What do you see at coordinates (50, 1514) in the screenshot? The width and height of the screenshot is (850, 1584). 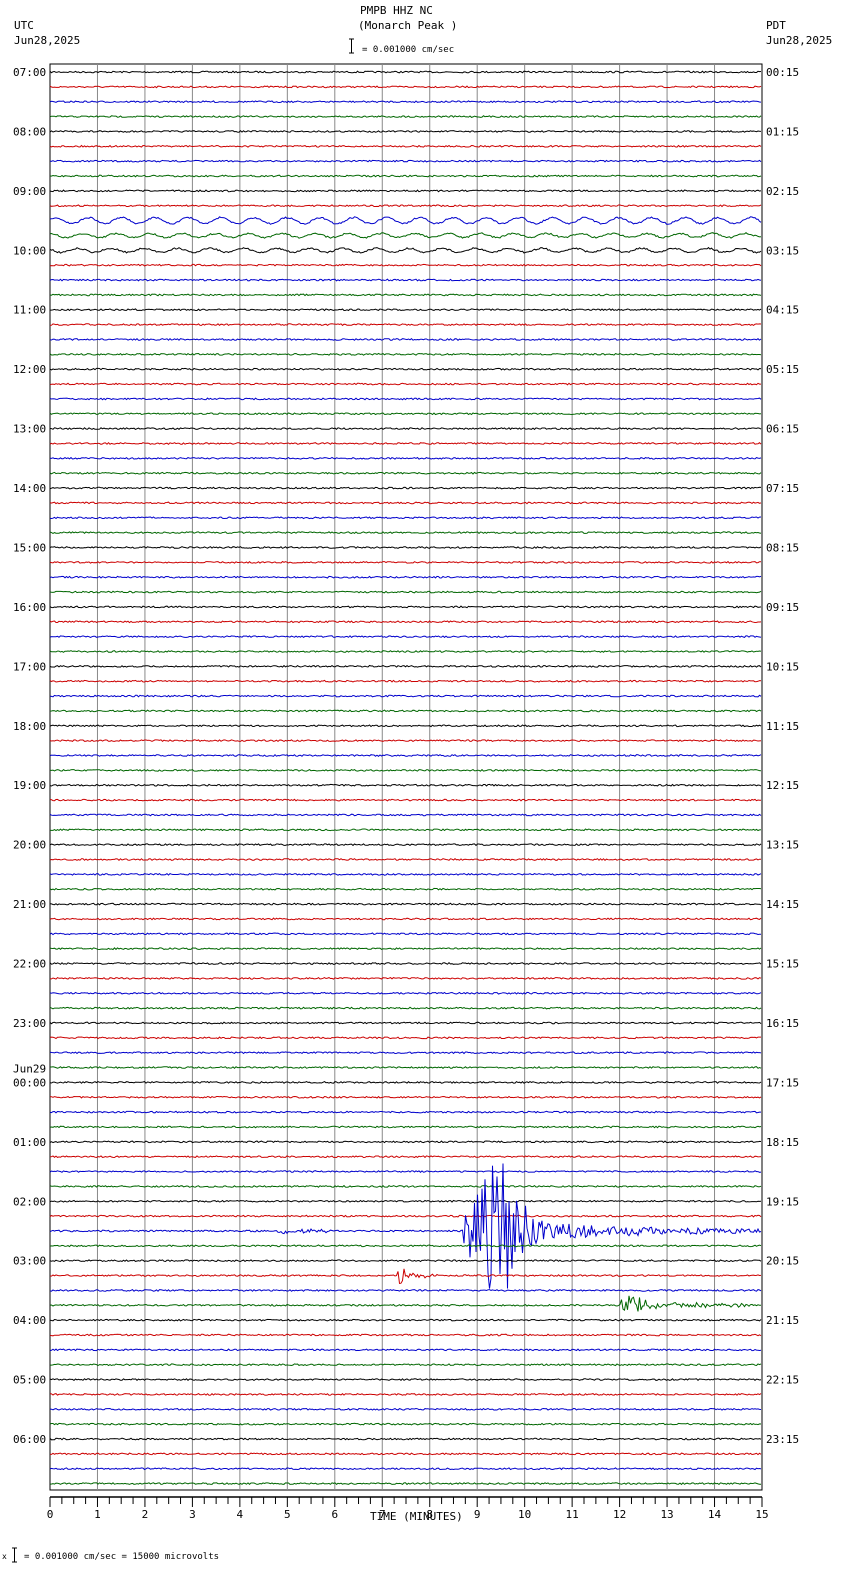 I see `x-tick-label: 0` at bounding box center [50, 1514].